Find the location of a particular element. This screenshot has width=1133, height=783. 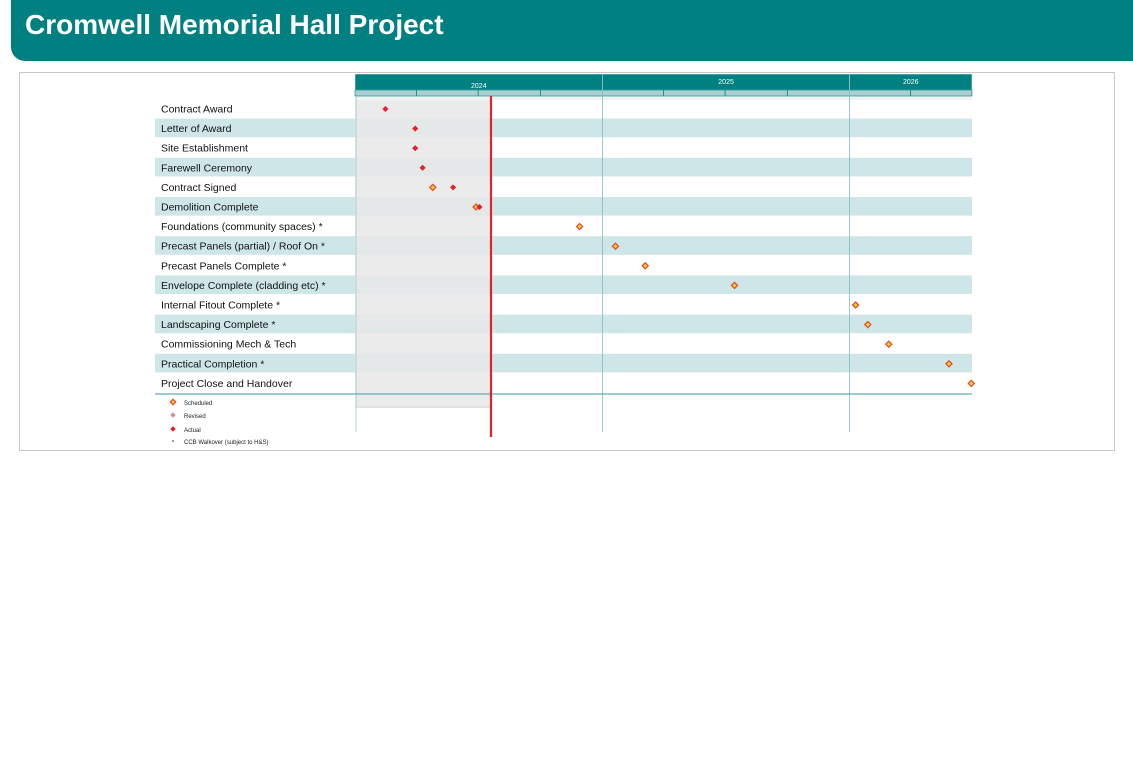

task-label: Farewell Ceremony is located at coordinates (207, 168).